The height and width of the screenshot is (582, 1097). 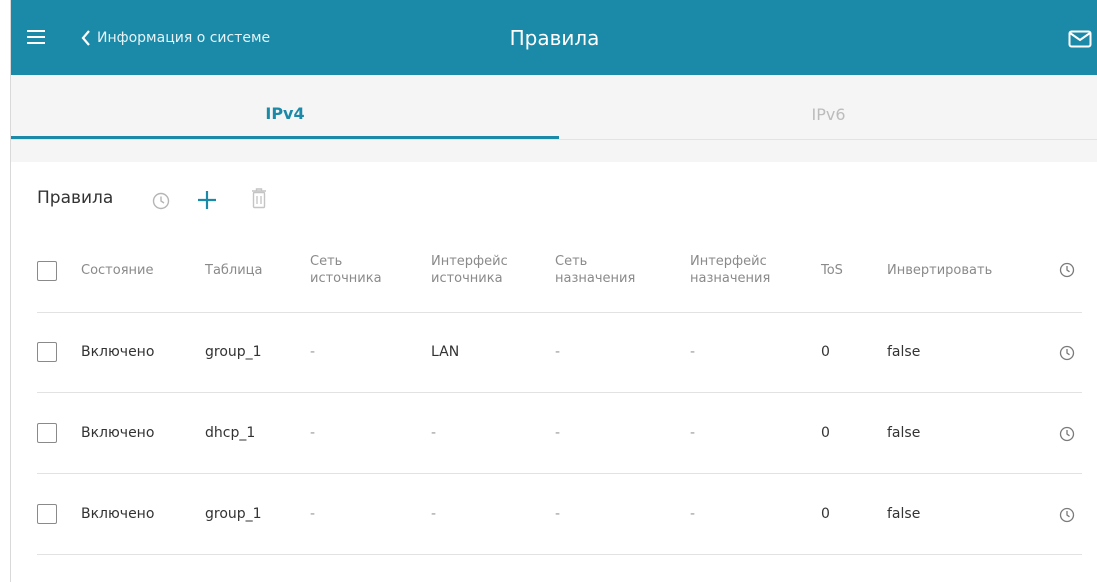 What do you see at coordinates (207, 200) in the screenshot?
I see `add-icon` at bounding box center [207, 200].